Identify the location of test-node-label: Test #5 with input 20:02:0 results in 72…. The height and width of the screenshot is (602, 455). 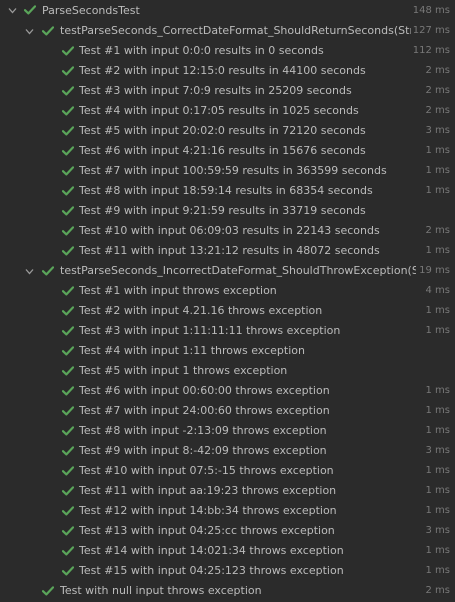
(222, 130).